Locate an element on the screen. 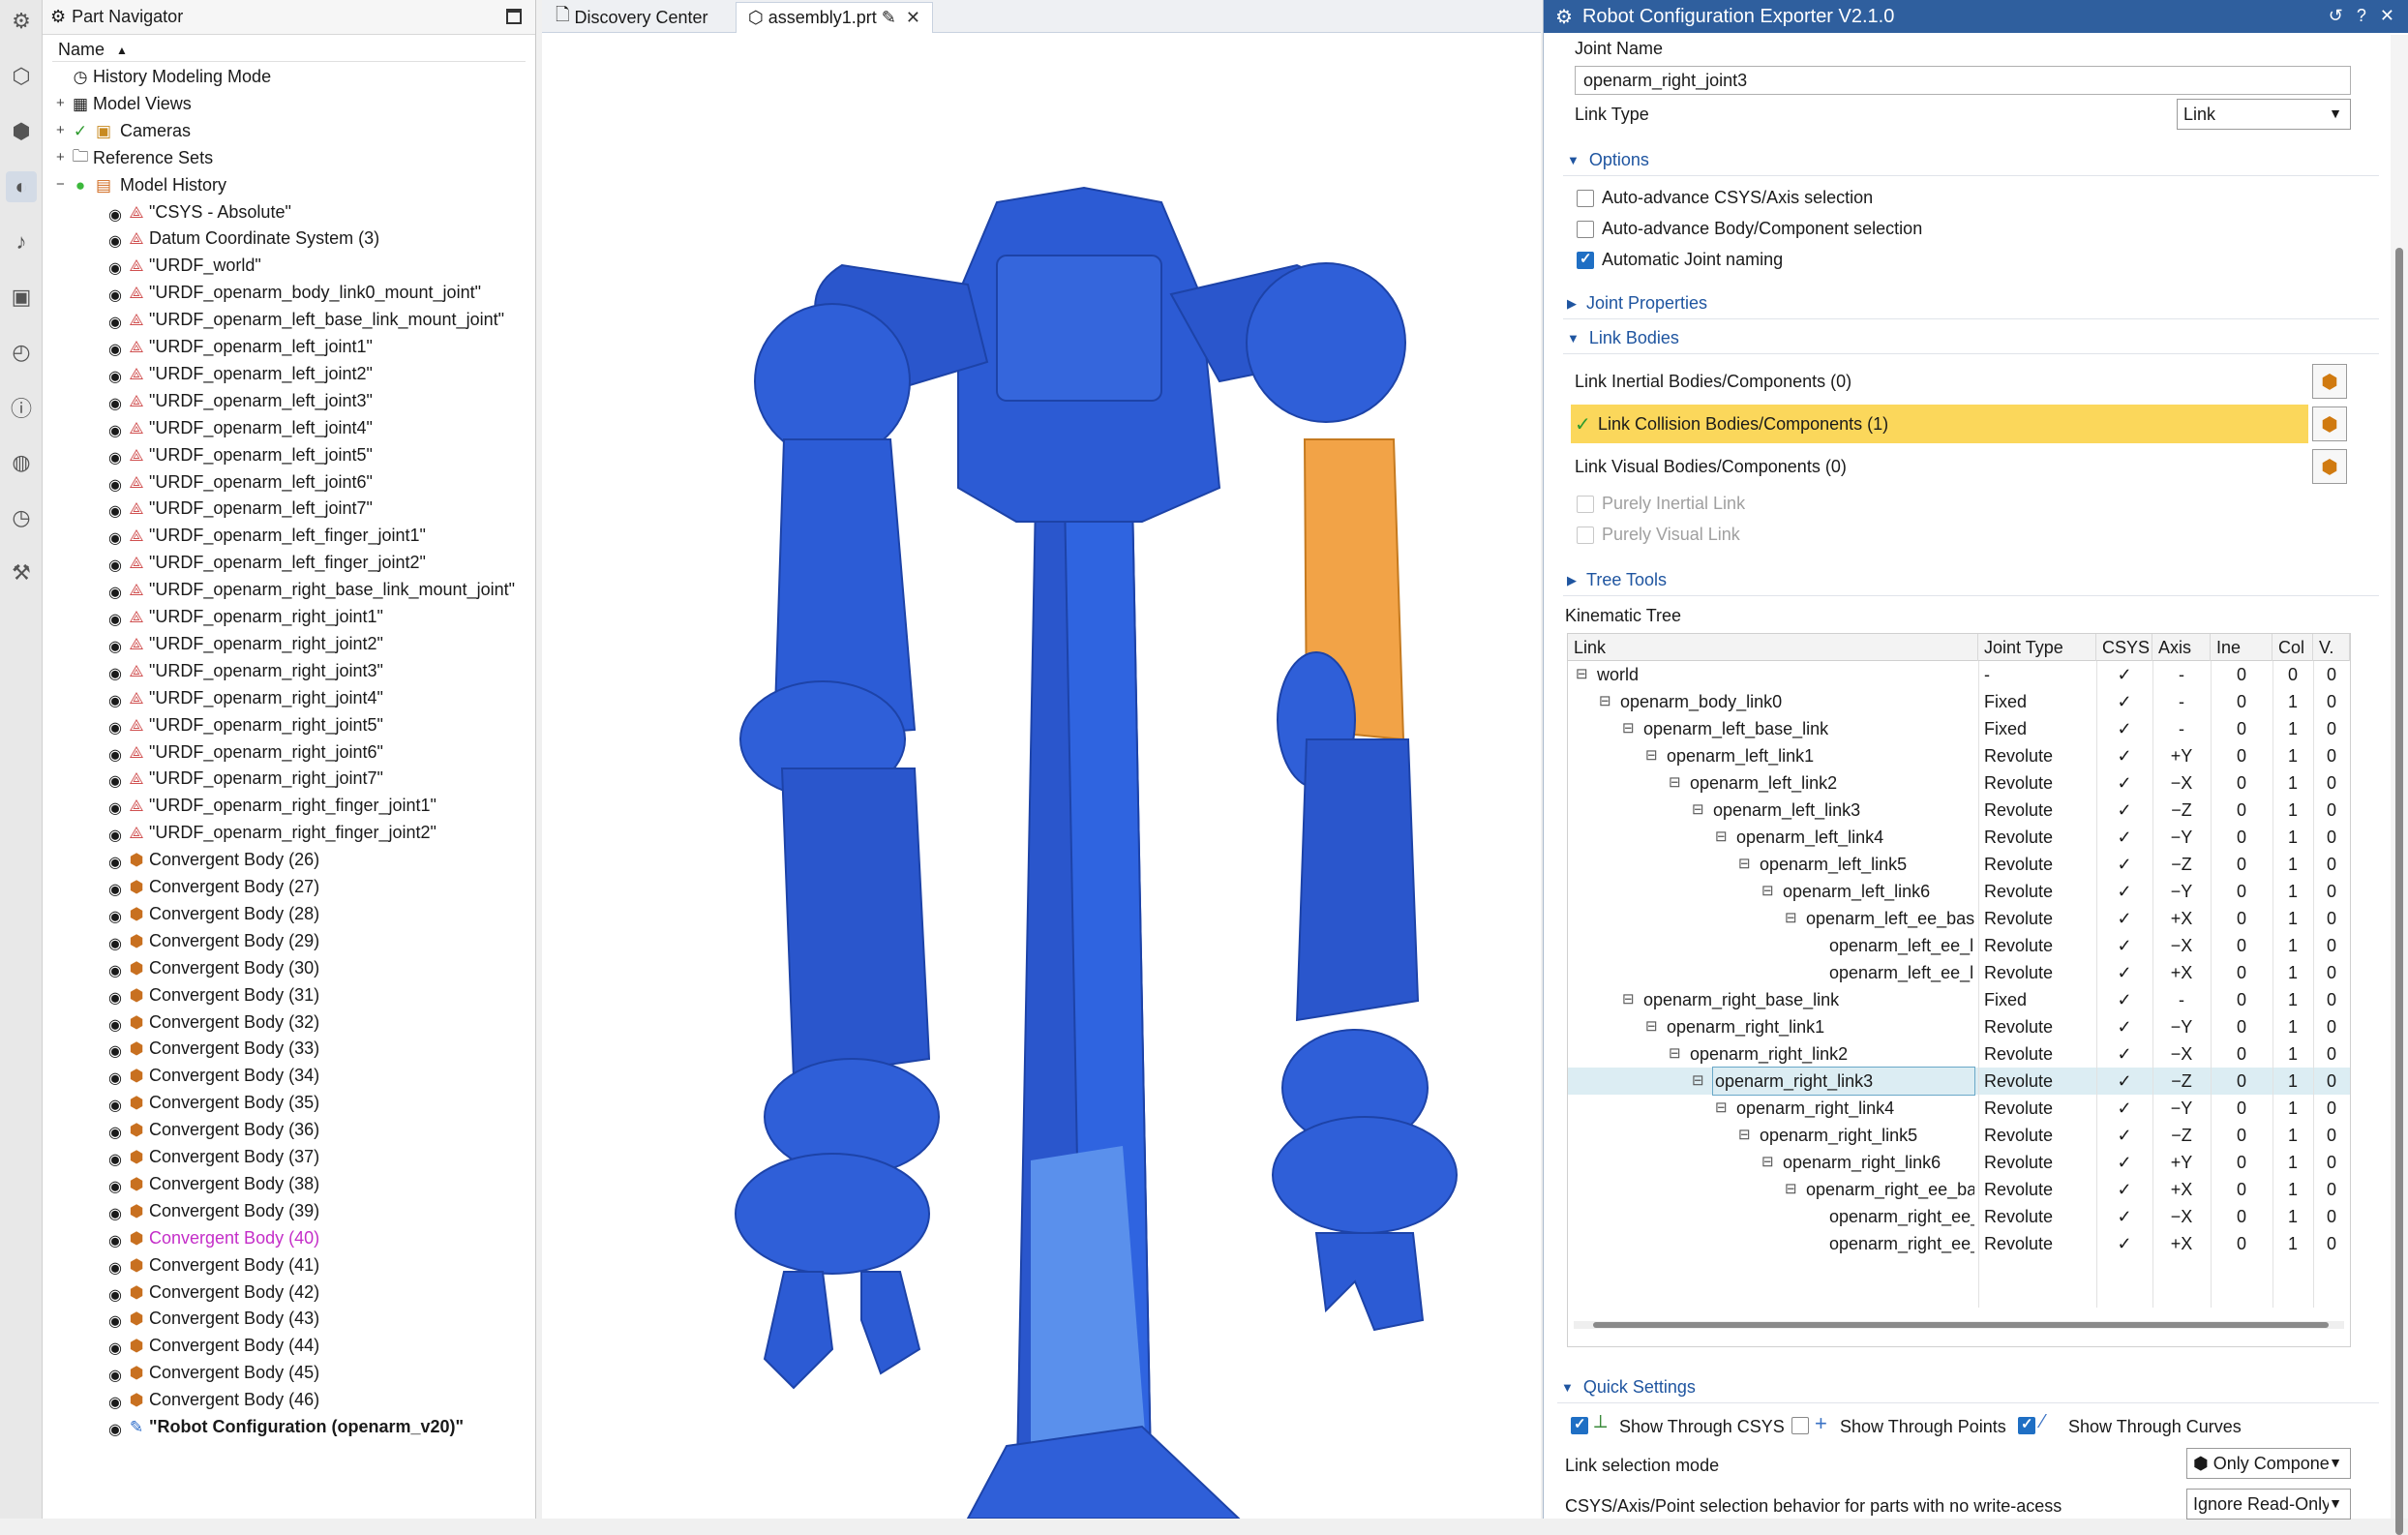 The image size is (2408, 1535). kinematic-row: ⊟ openarm_left_link4 Revolute ✓ −Y 0 1 0 is located at coordinates (1959, 837).